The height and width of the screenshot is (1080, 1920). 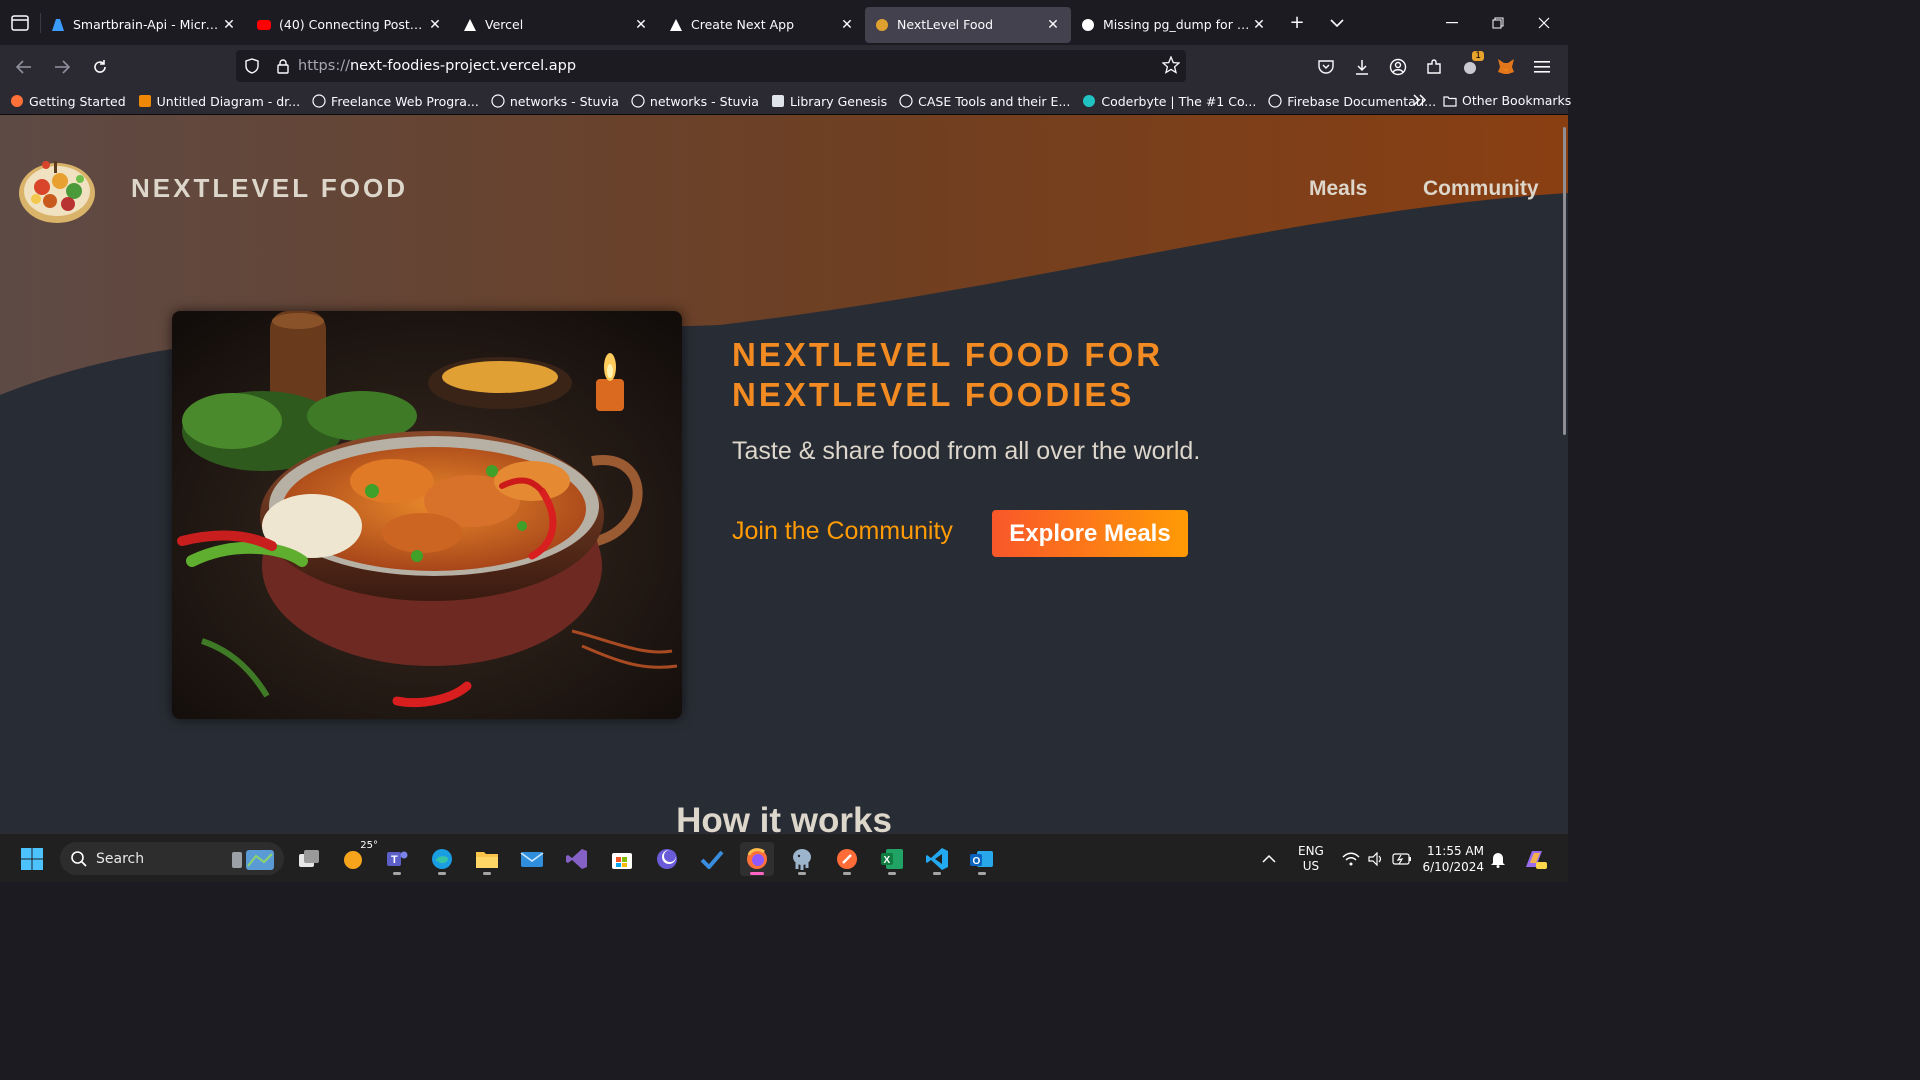 I want to click on forward-button, so click(x=62, y=67).